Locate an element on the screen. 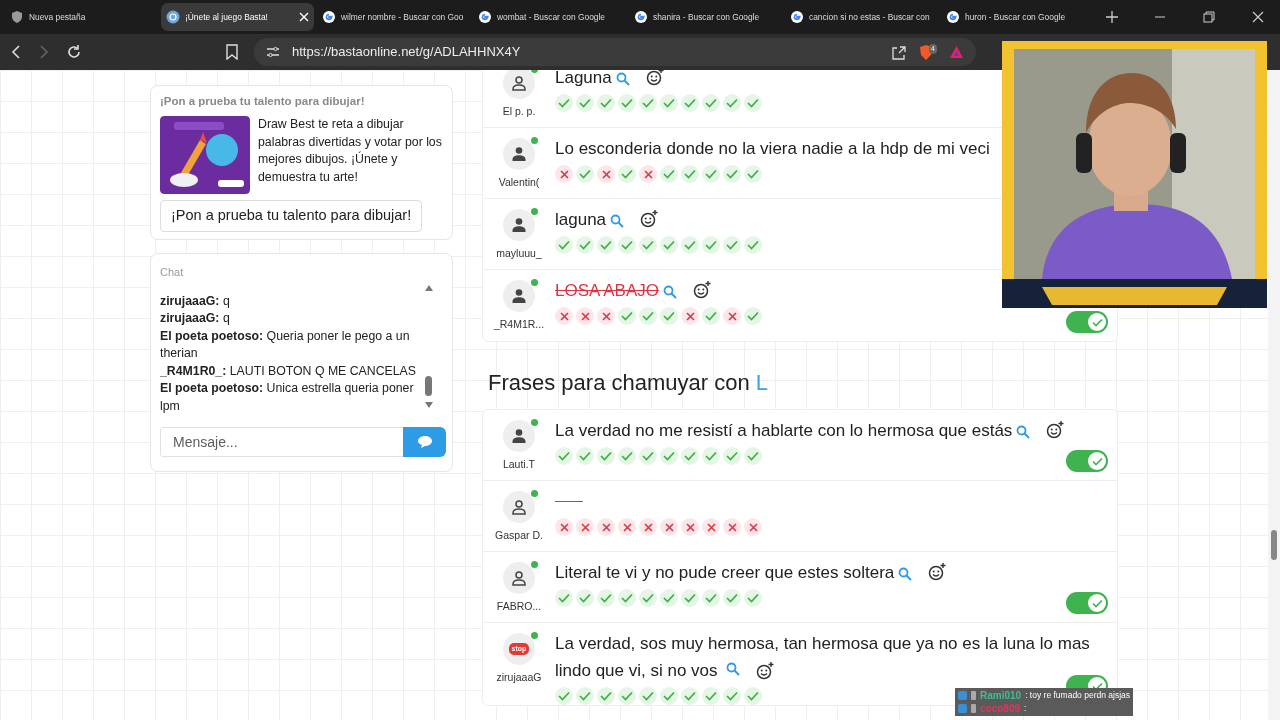  browser-tab: wombat - Buscar con Google is located at coordinates (549, 17).